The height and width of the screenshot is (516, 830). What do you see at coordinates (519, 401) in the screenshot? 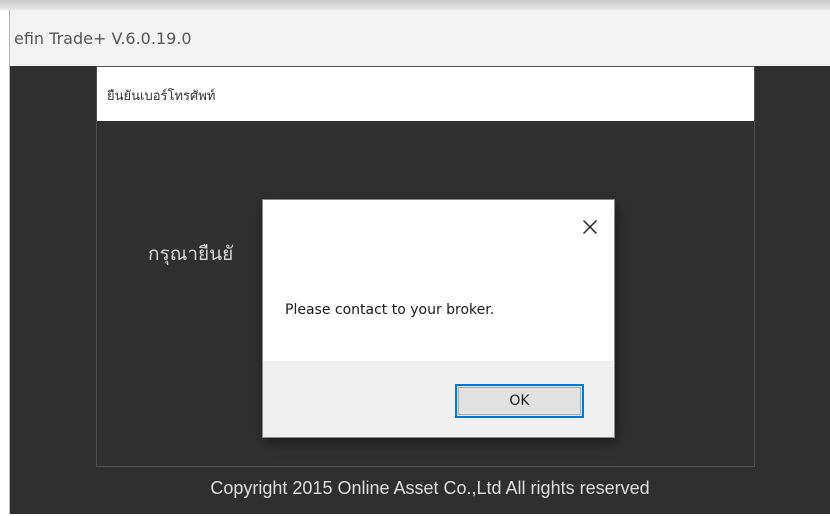
I see `ok-button: OK` at bounding box center [519, 401].